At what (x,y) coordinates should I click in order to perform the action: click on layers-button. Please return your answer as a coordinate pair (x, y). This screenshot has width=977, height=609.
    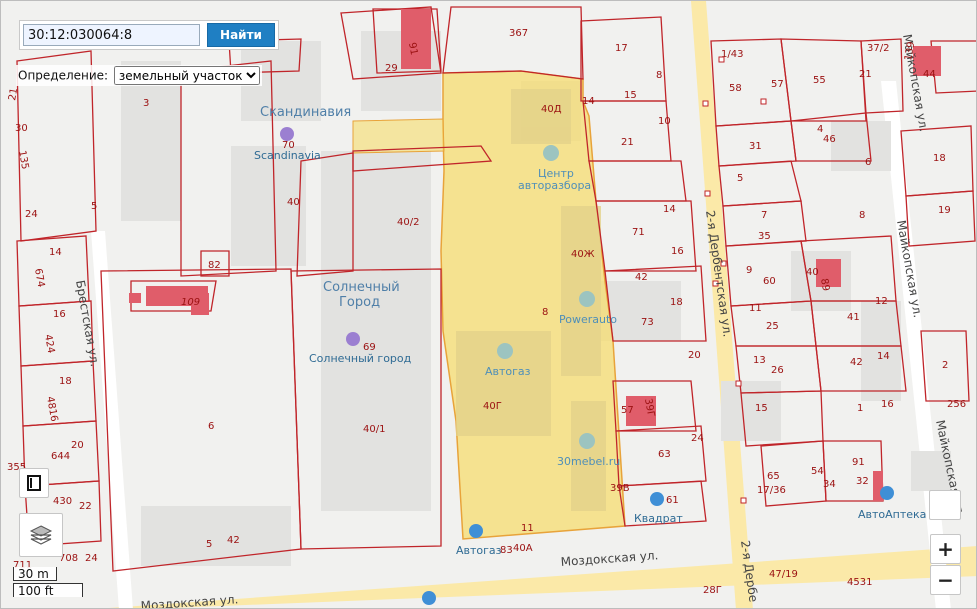
    Looking at the image, I should click on (41, 535).